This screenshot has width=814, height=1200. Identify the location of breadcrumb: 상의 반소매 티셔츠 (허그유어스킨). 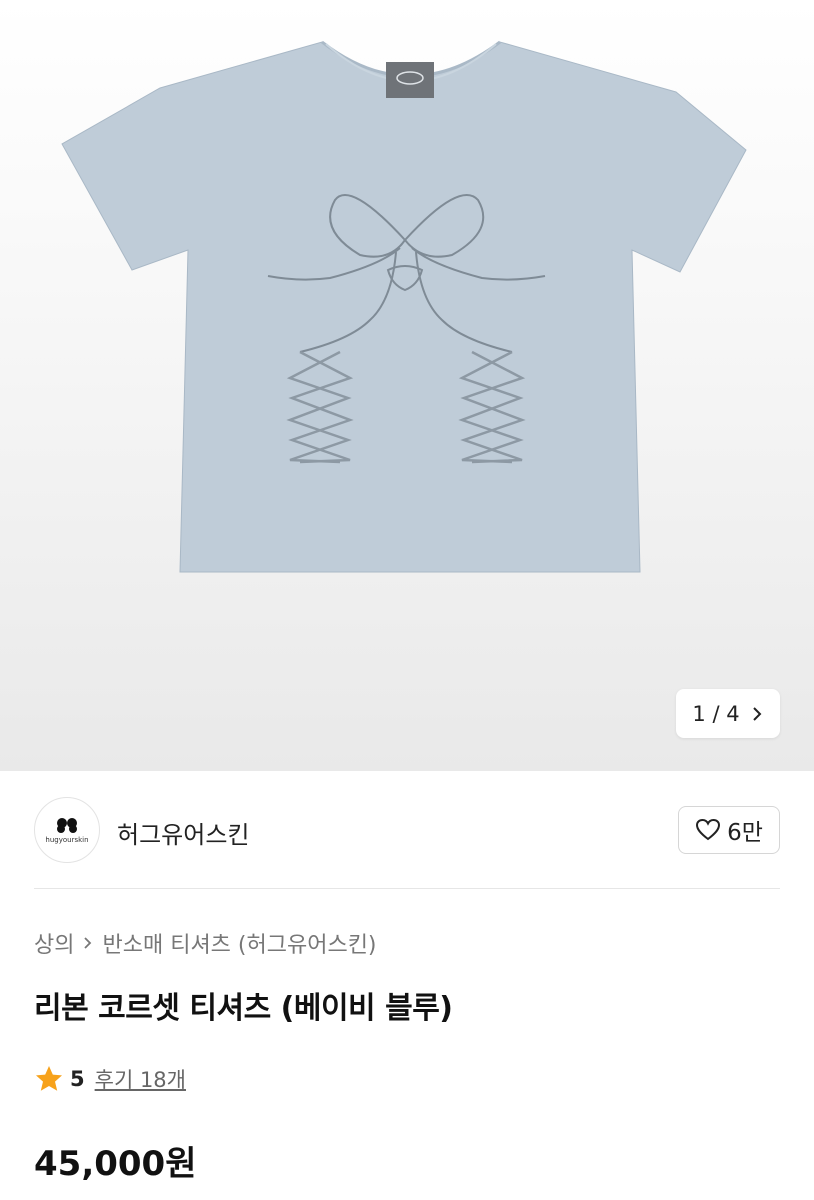
(205, 943).